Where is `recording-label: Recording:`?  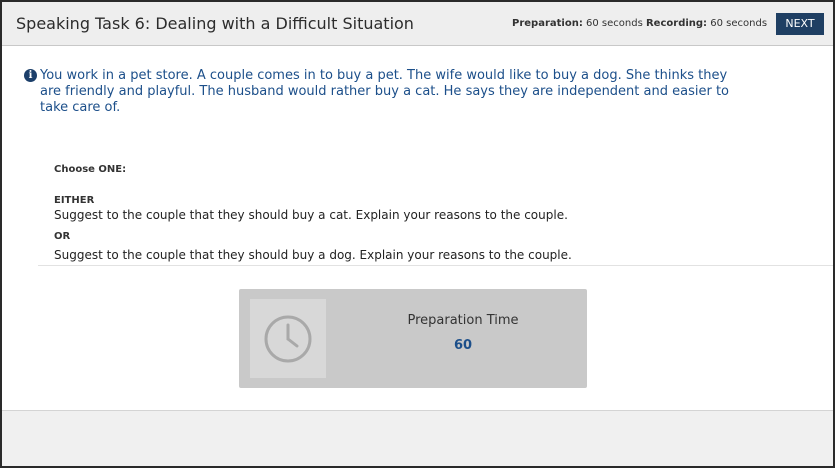
recording-label: Recording: is located at coordinates (676, 23).